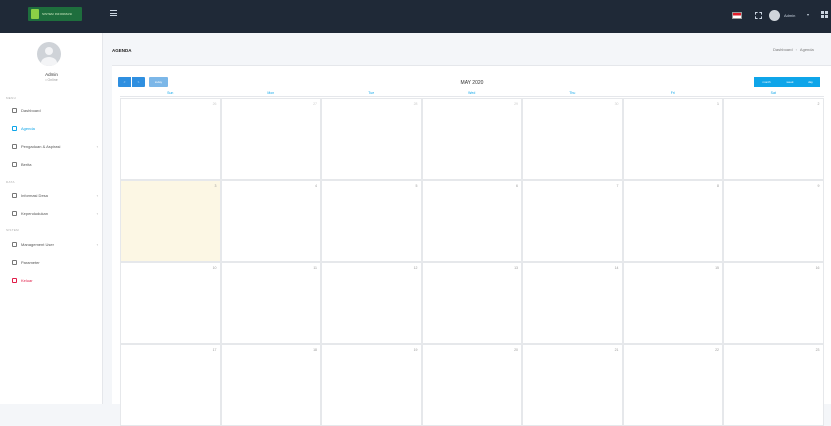  Describe the element at coordinates (30, 262) in the screenshot. I see `sidebar-item-label: Parameter` at that location.